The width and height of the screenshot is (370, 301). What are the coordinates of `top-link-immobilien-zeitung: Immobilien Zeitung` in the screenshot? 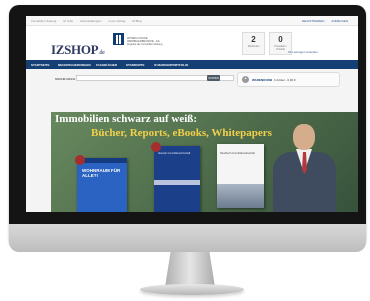 It's located at (43, 21).